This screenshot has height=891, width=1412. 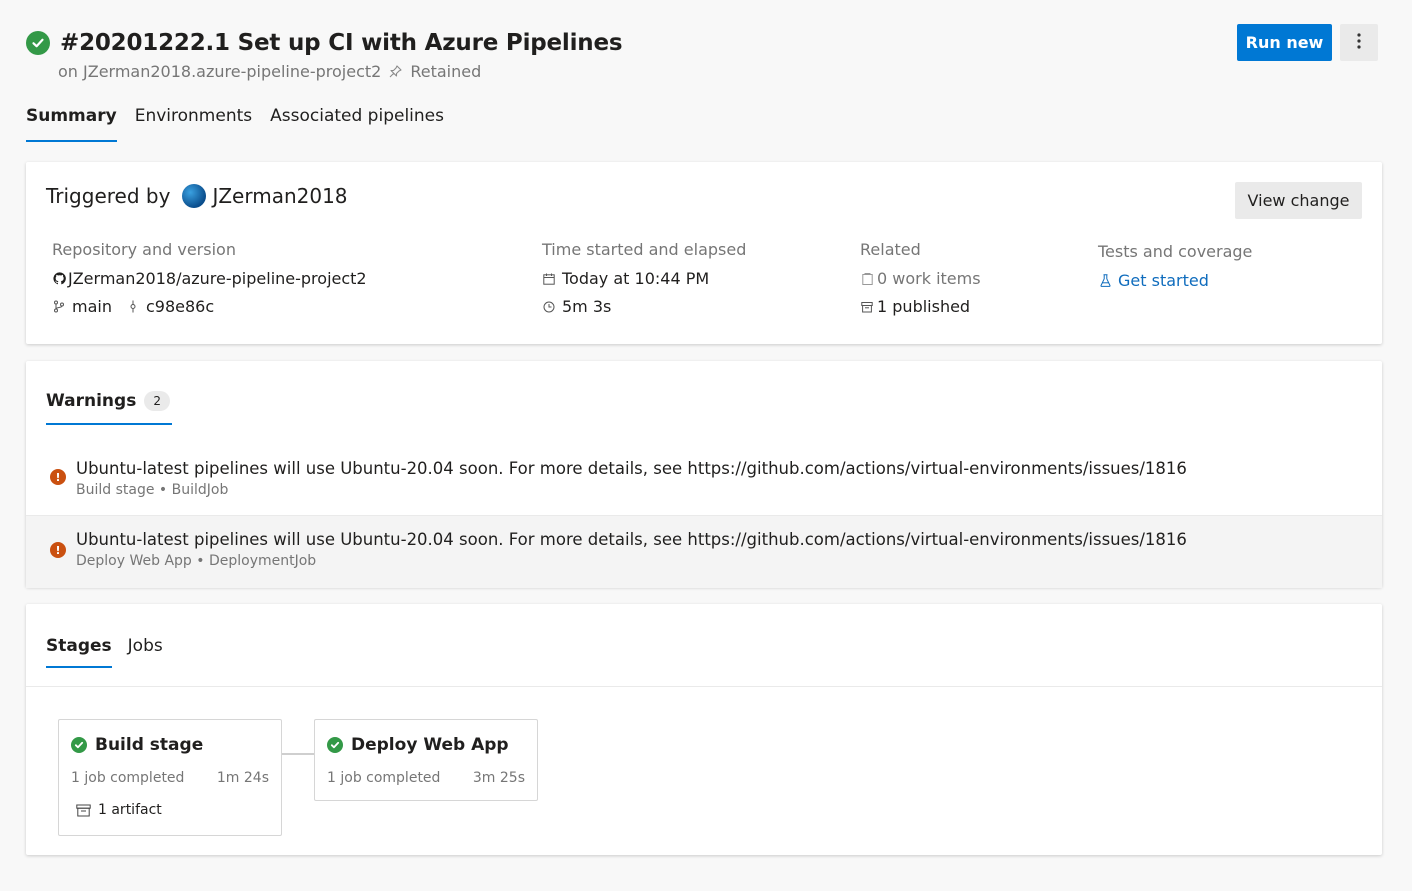 What do you see at coordinates (867, 279) in the screenshot?
I see `work-item-icon` at bounding box center [867, 279].